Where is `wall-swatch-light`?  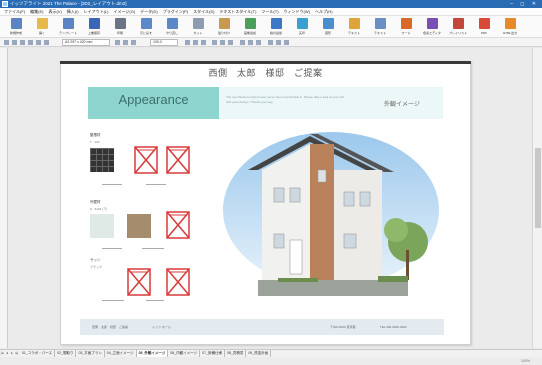
wall-swatch-light is located at coordinates (102, 226).